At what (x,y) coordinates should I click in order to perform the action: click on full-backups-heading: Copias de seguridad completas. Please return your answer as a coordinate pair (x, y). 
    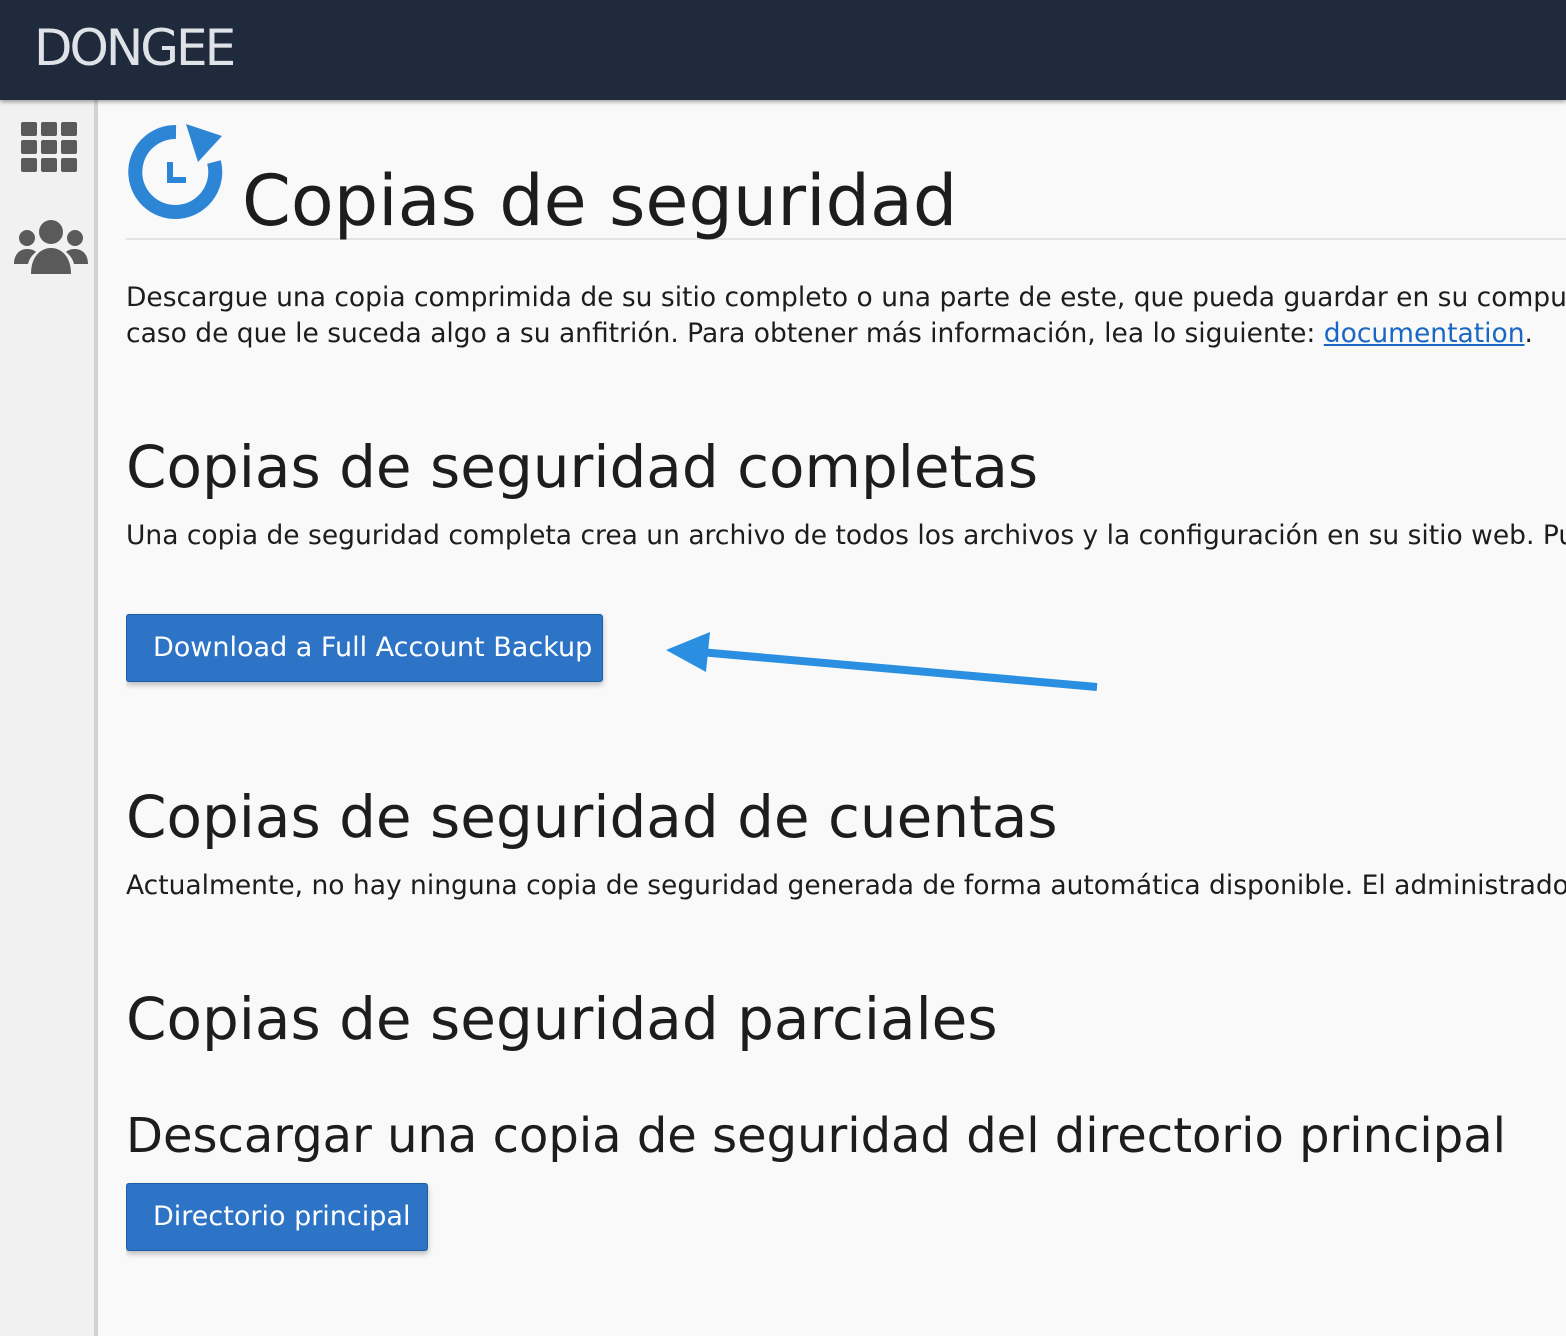
    Looking at the image, I should click on (582, 467).